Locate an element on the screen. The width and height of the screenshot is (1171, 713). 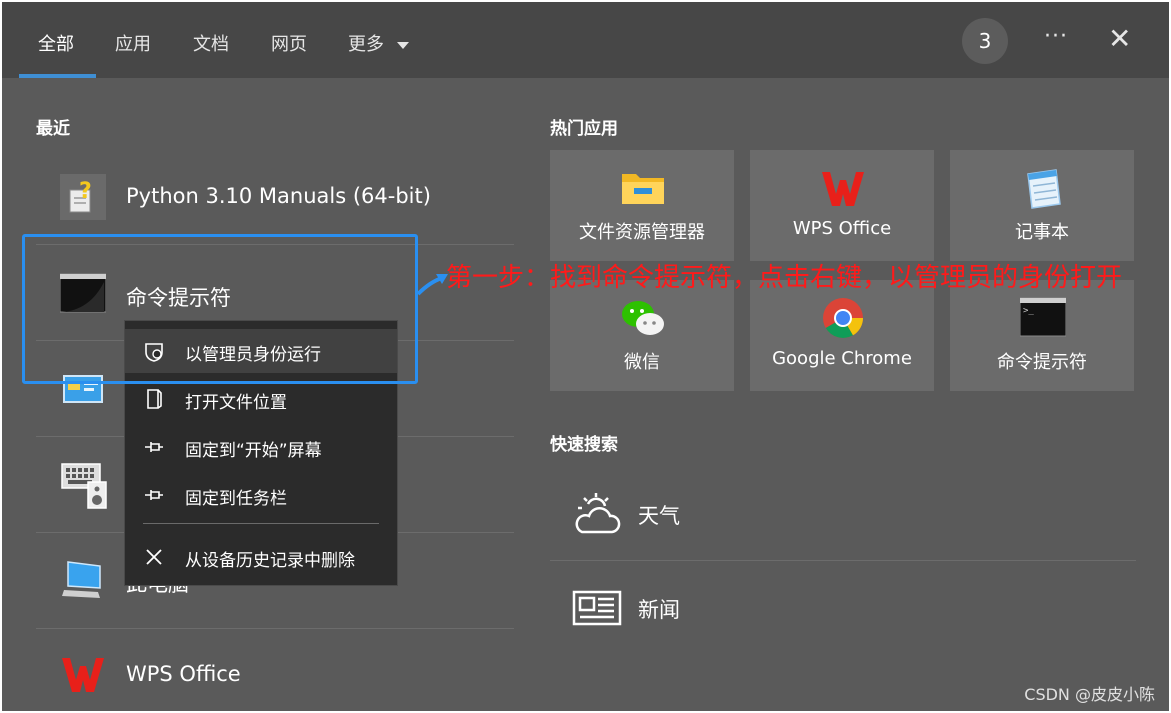
menu-item-pin-to-start: 固定到“开始”屏幕 is located at coordinates (261, 447).